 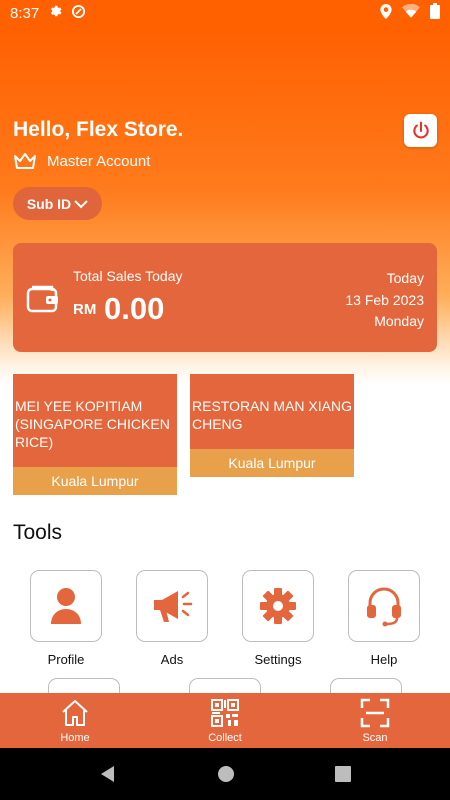 I want to click on wallet-icon, so click(x=42, y=299).